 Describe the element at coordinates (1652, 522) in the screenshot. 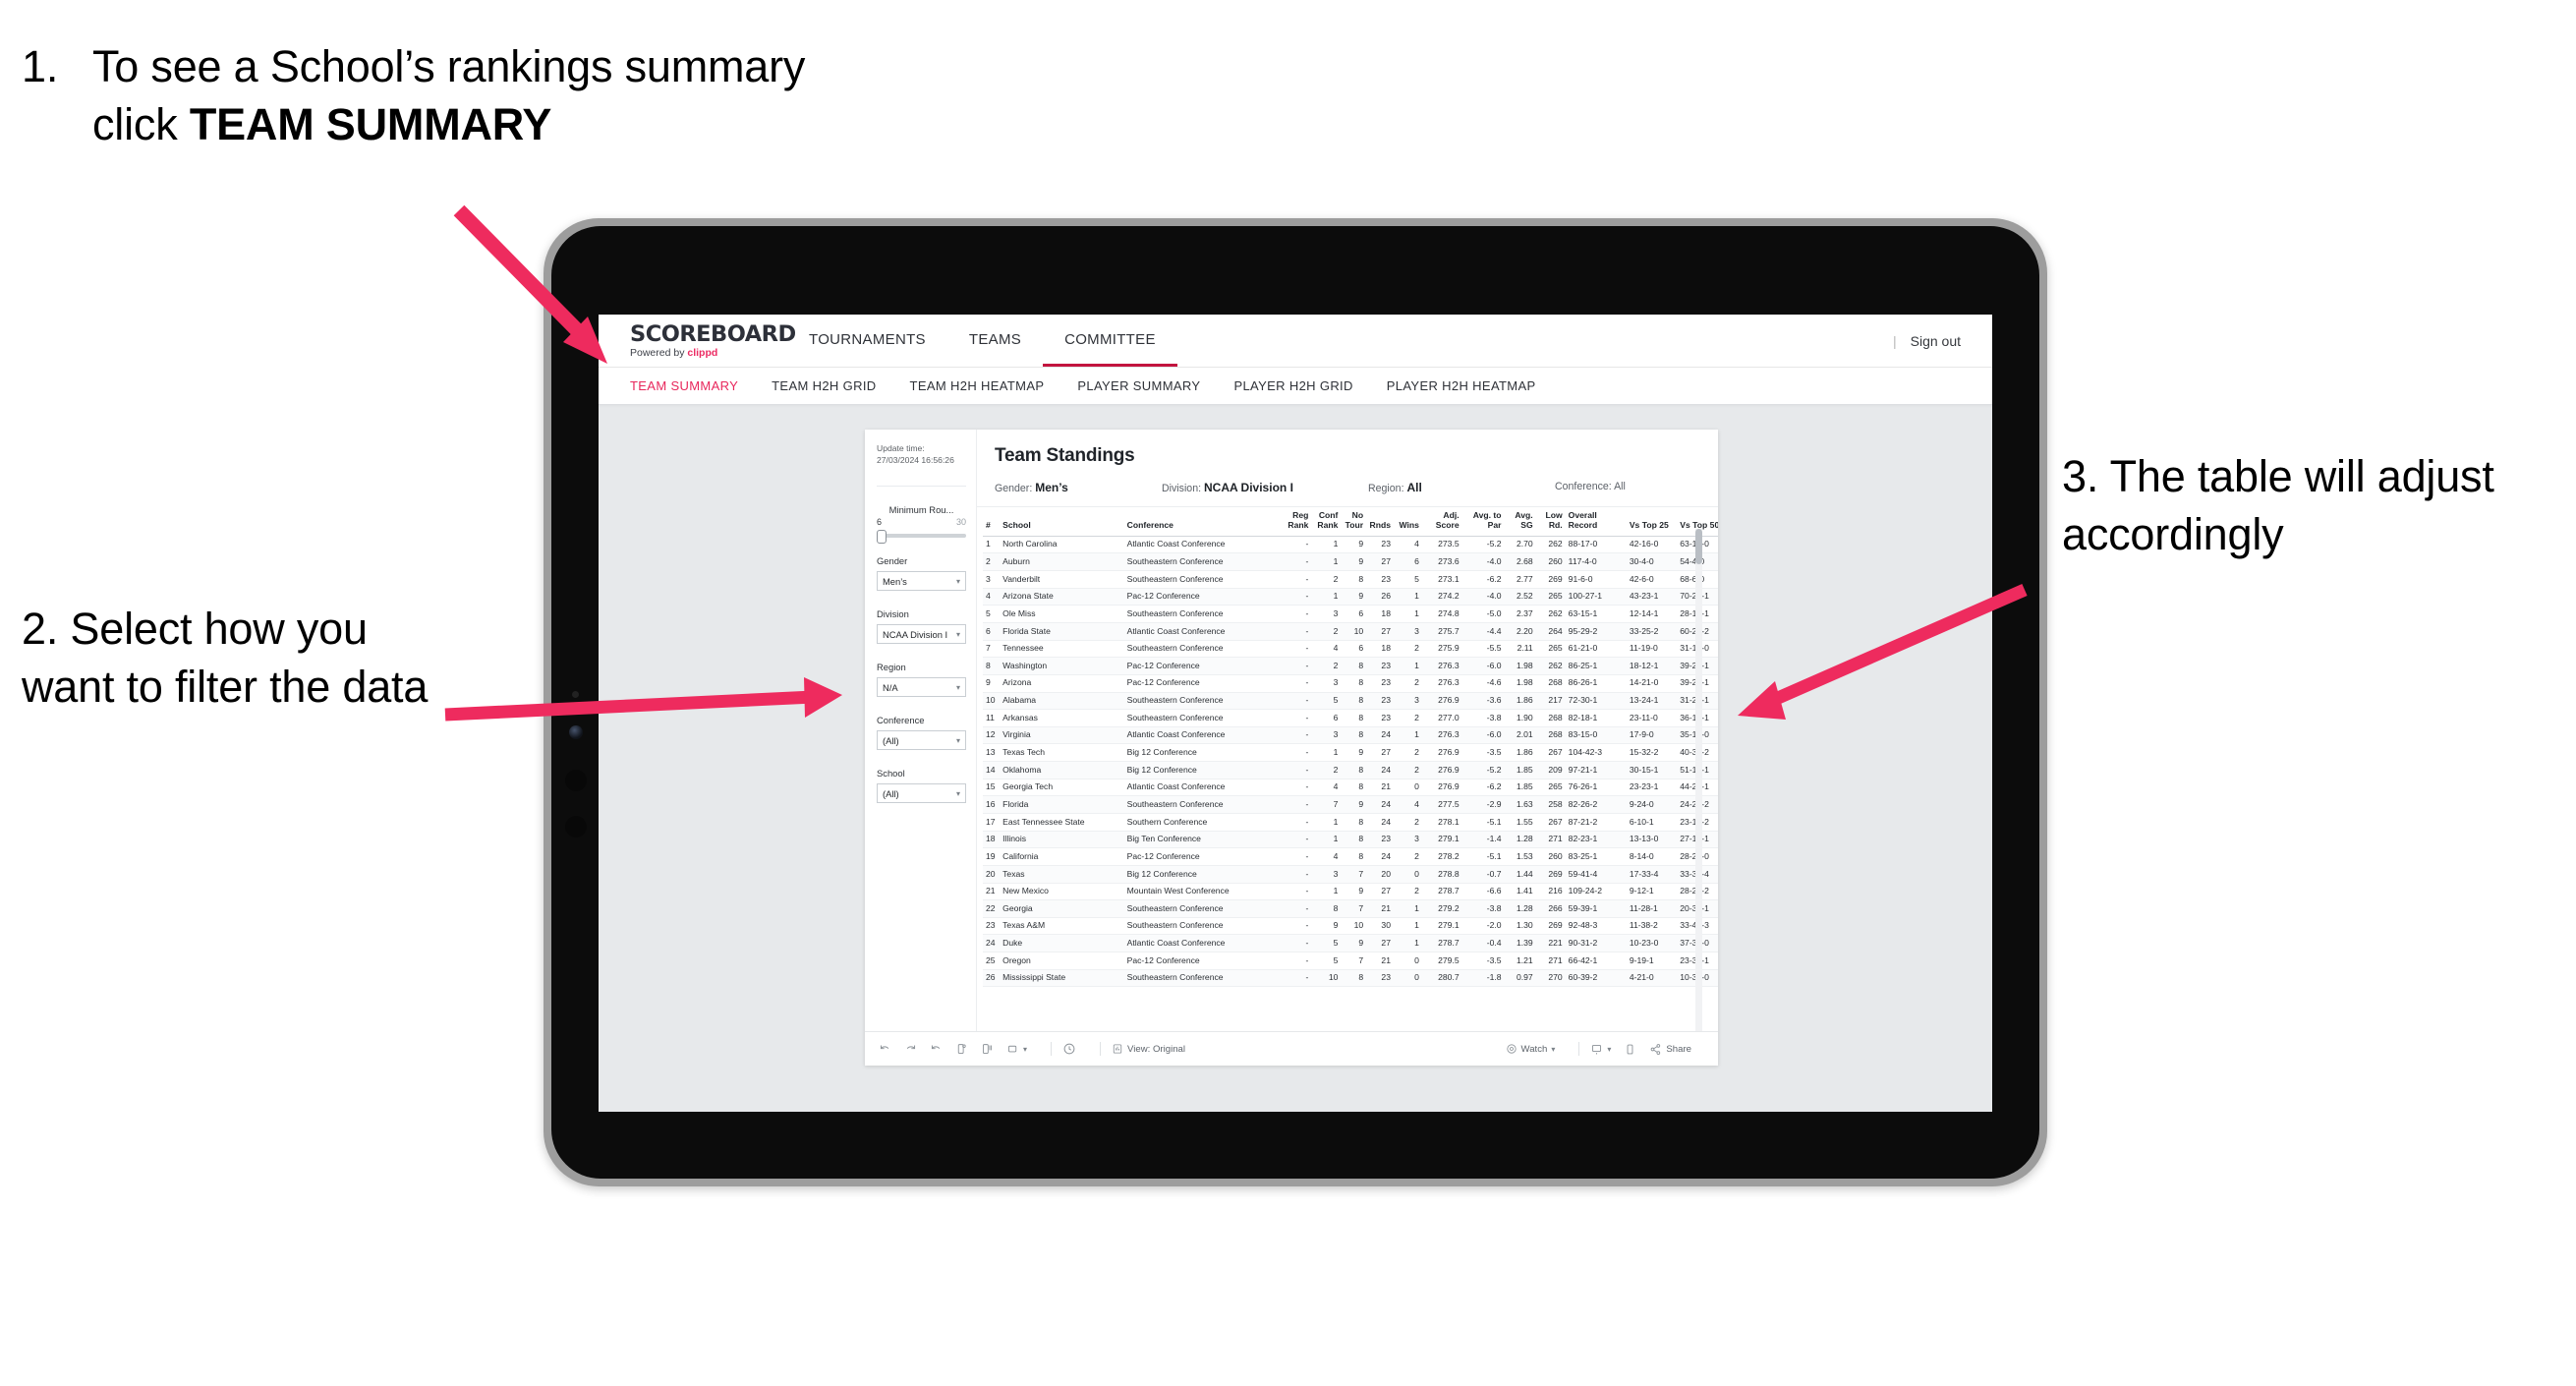

I see `col-header-vs-top-25: Vs Top 25` at that location.